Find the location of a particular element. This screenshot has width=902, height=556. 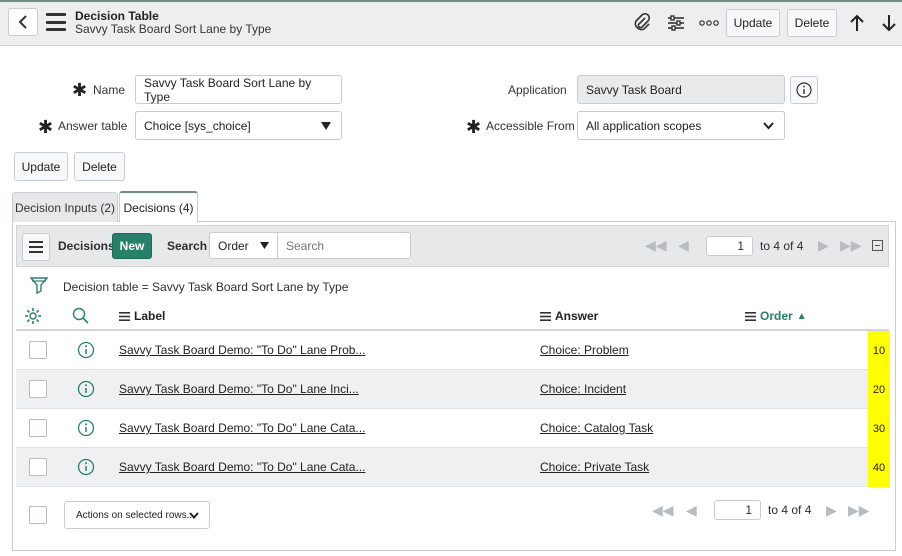

list-context-menu-button is located at coordinates (36, 247).